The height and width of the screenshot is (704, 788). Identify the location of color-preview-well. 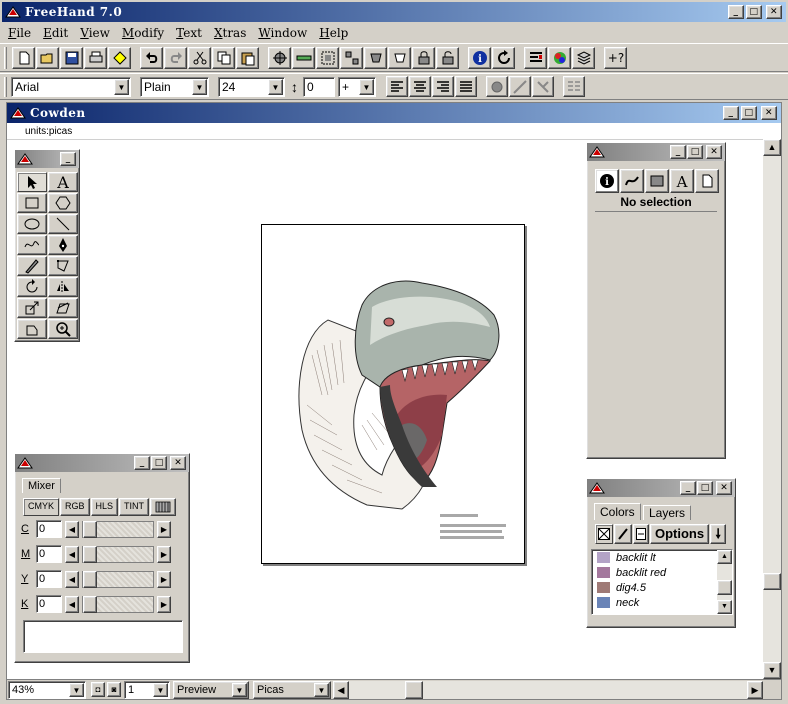
(103, 636).